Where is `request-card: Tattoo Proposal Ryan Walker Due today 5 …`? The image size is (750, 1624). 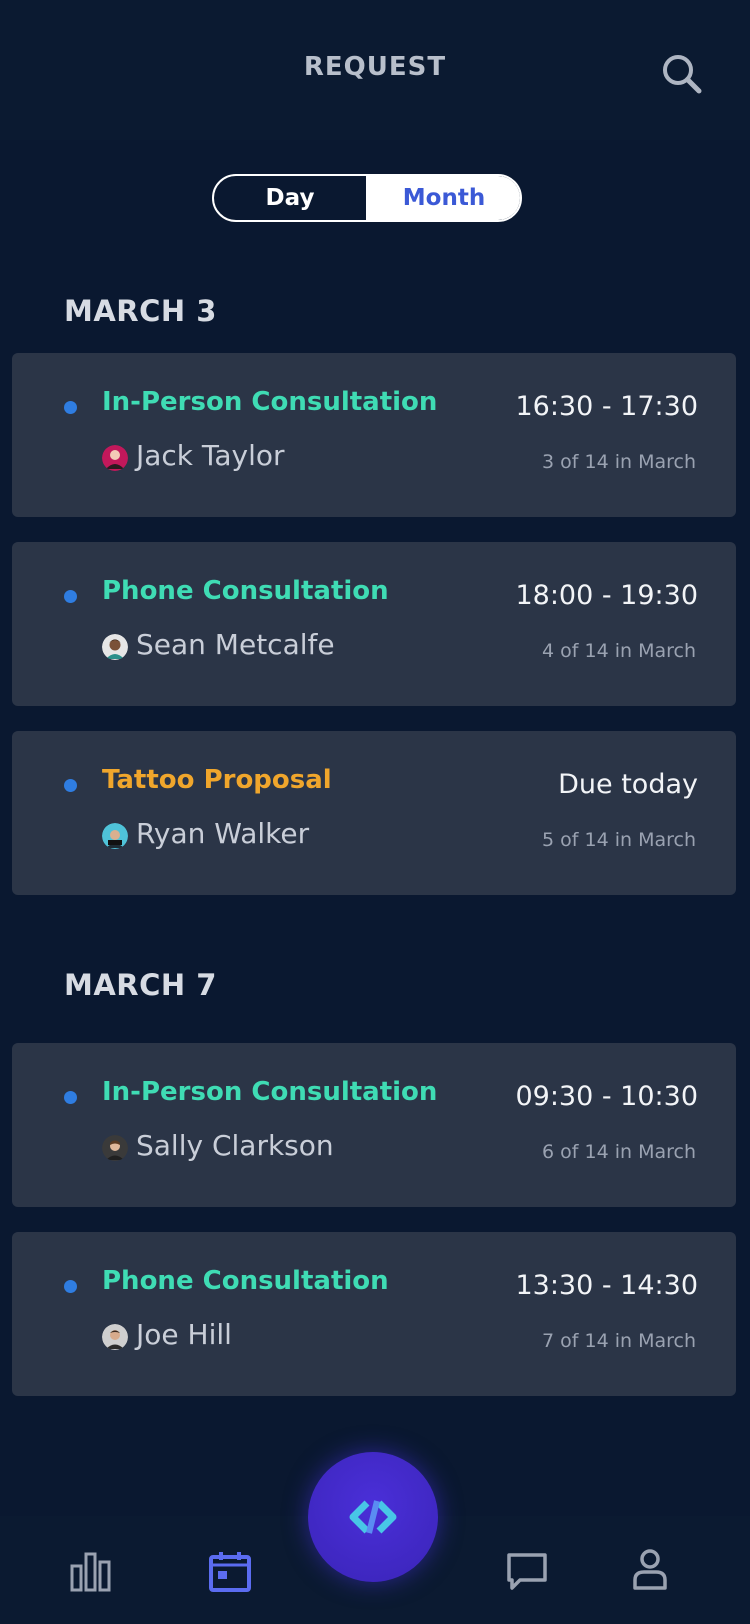
request-card: Tattoo Proposal Ryan Walker Due today 5 … is located at coordinates (374, 813).